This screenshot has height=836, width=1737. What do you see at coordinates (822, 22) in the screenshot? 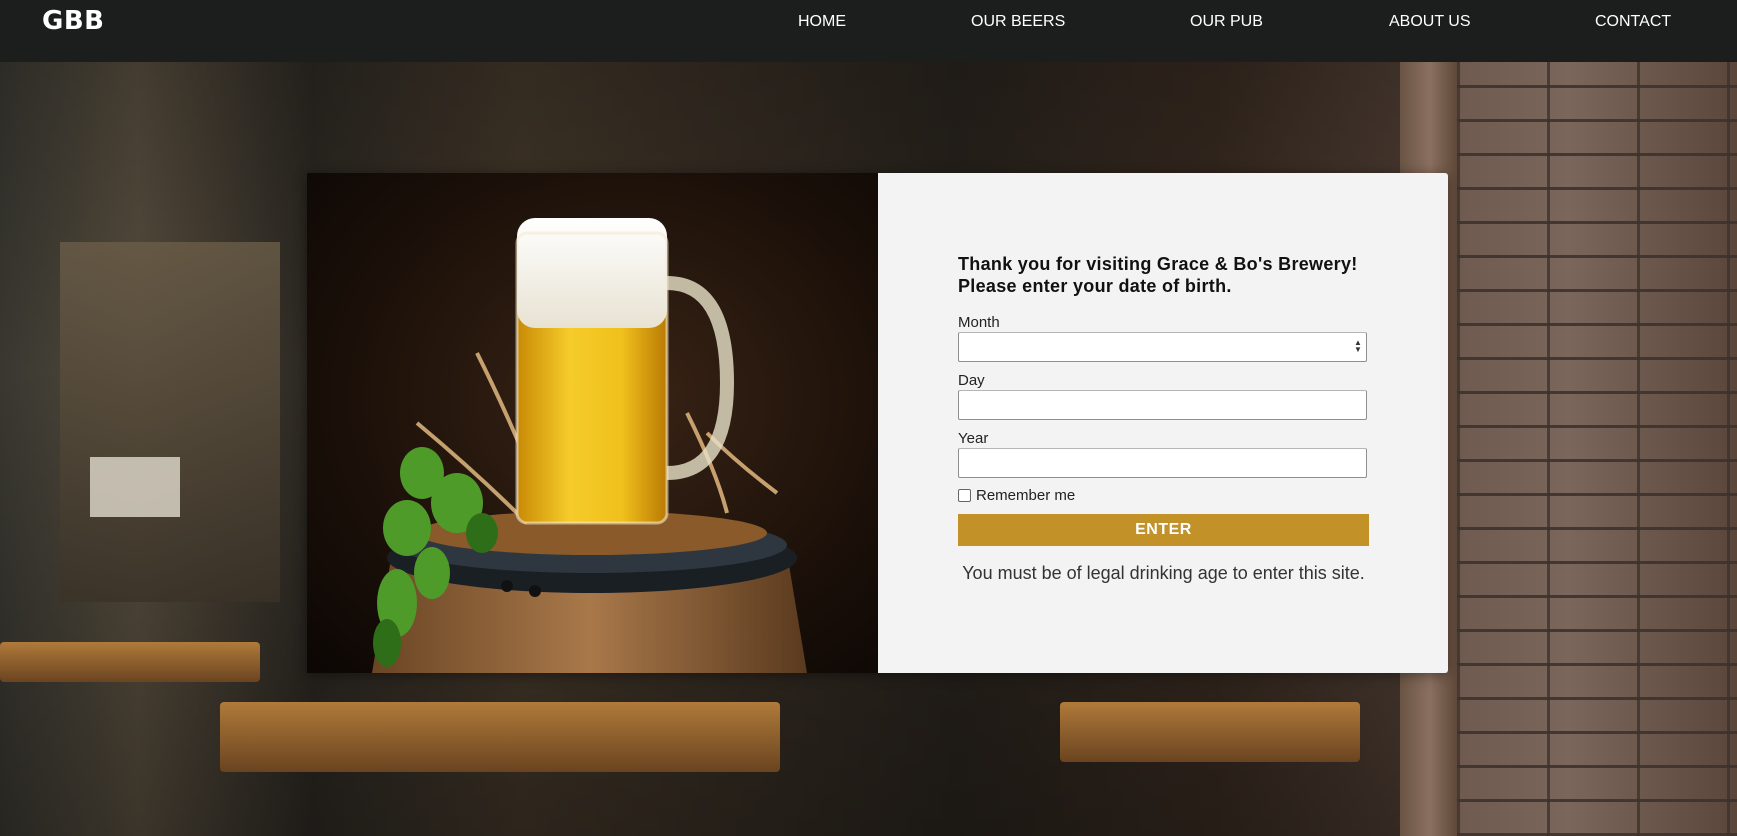
I see `nav-home: HOME` at bounding box center [822, 22].